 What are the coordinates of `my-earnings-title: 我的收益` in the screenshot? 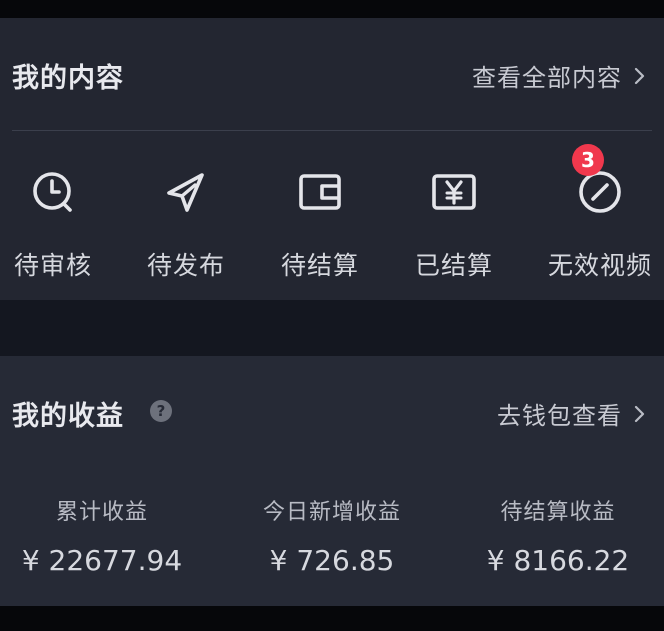 It's located at (68, 416).